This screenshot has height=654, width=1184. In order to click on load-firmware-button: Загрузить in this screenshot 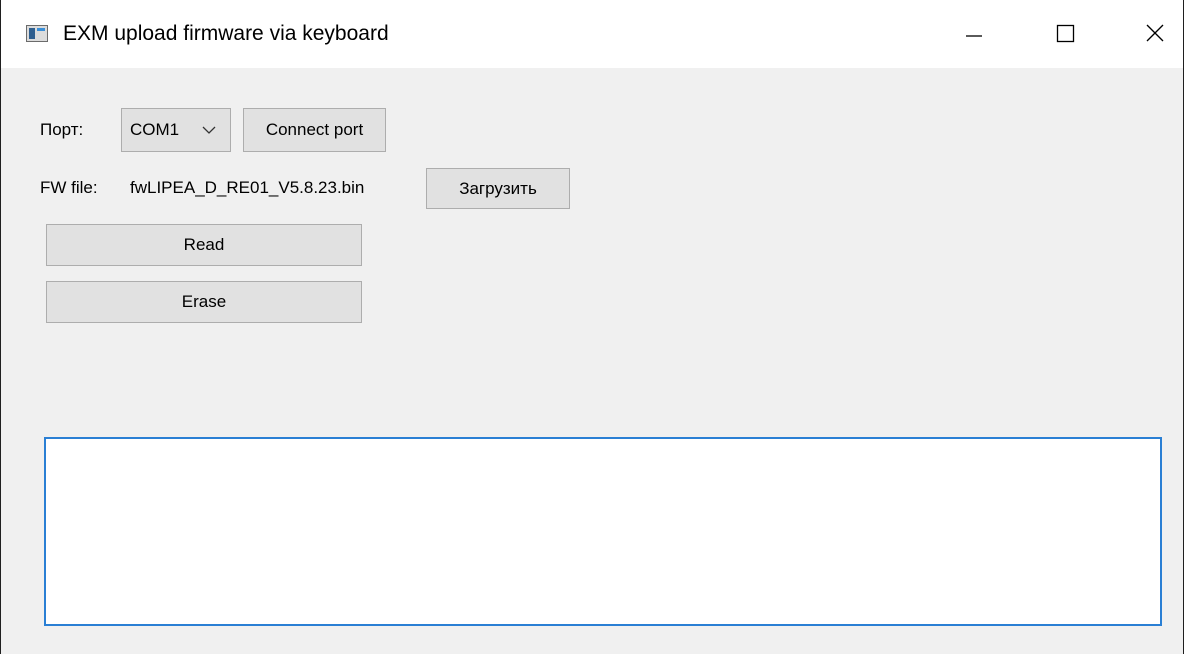, I will do `click(498, 188)`.